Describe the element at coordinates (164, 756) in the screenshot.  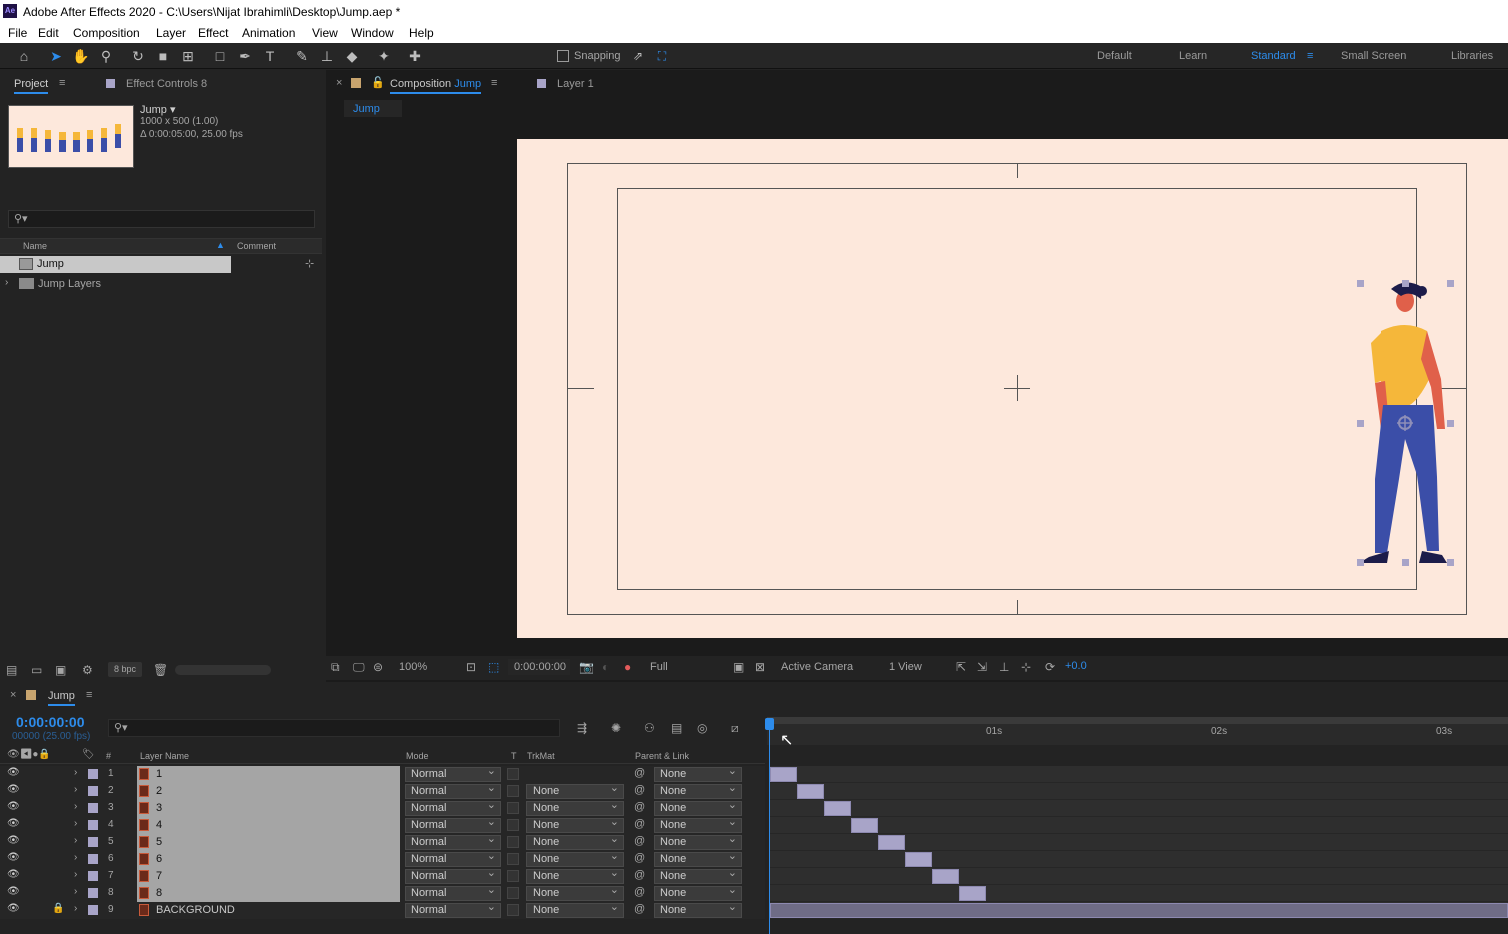
I see `column-layer-name: Layer Name` at that location.